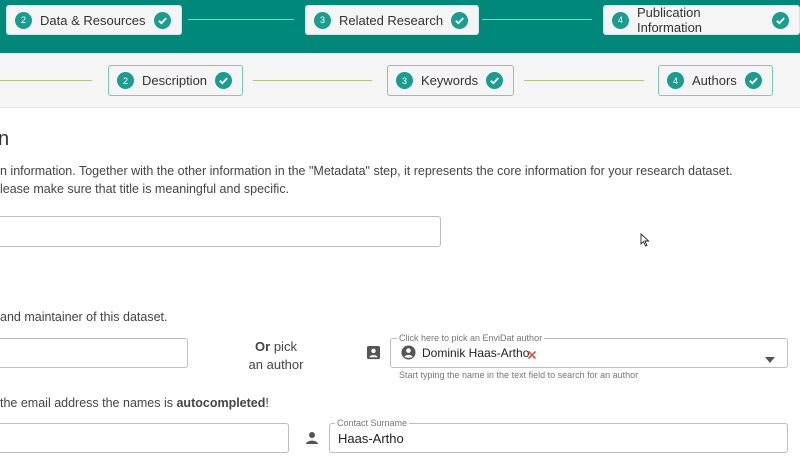  What do you see at coordinates (372, 423) in the screenshot?
I see `contact-surname-label: Contact Surname` at bounding box center [372, 423].